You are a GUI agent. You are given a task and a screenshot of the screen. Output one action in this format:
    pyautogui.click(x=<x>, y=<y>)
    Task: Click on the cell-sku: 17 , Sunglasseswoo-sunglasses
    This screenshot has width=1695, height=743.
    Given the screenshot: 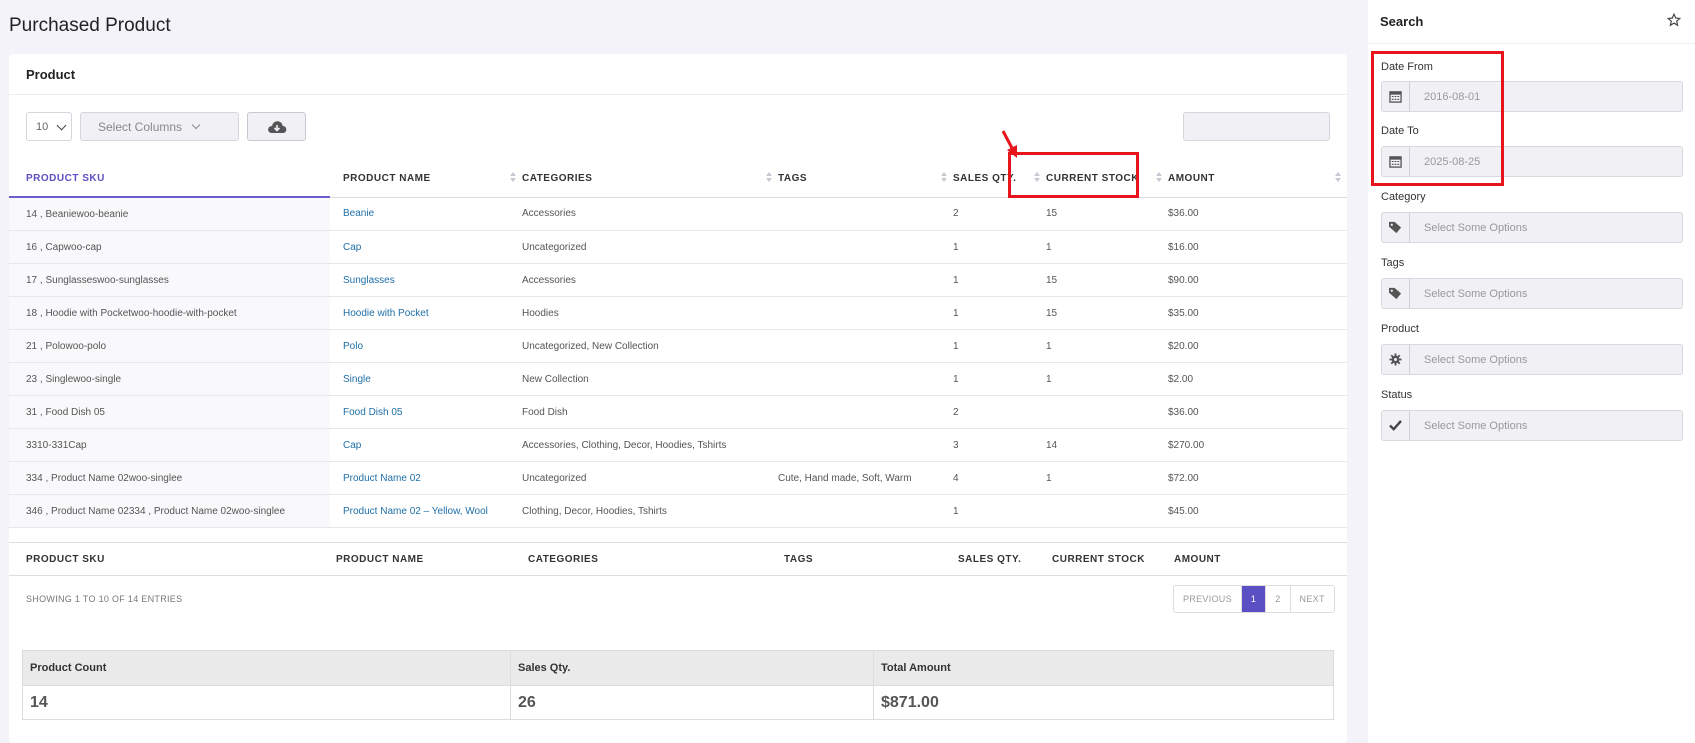 What is the action you would take?
    pyautogui.click(x=169, y=280)
    